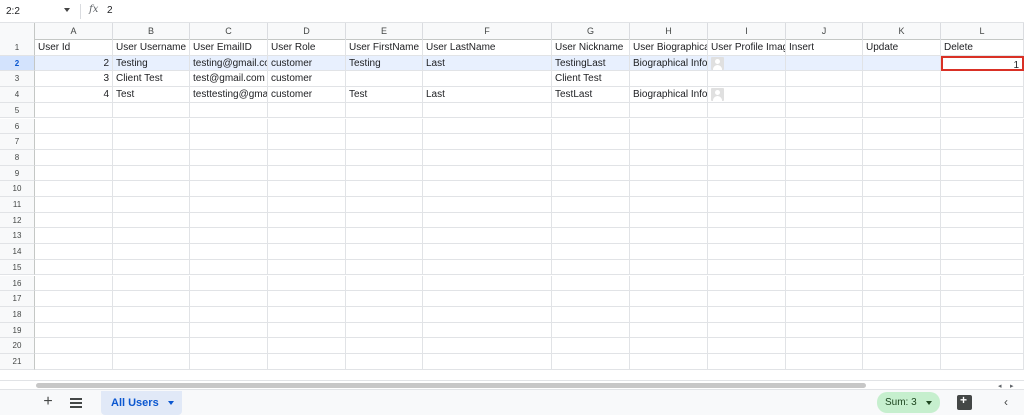 This screenshot has height=415, width=1024. What do you see at coordinates (384, 346) in the screenshot?
I see `cell-e20` at bounding box center [384, 346].